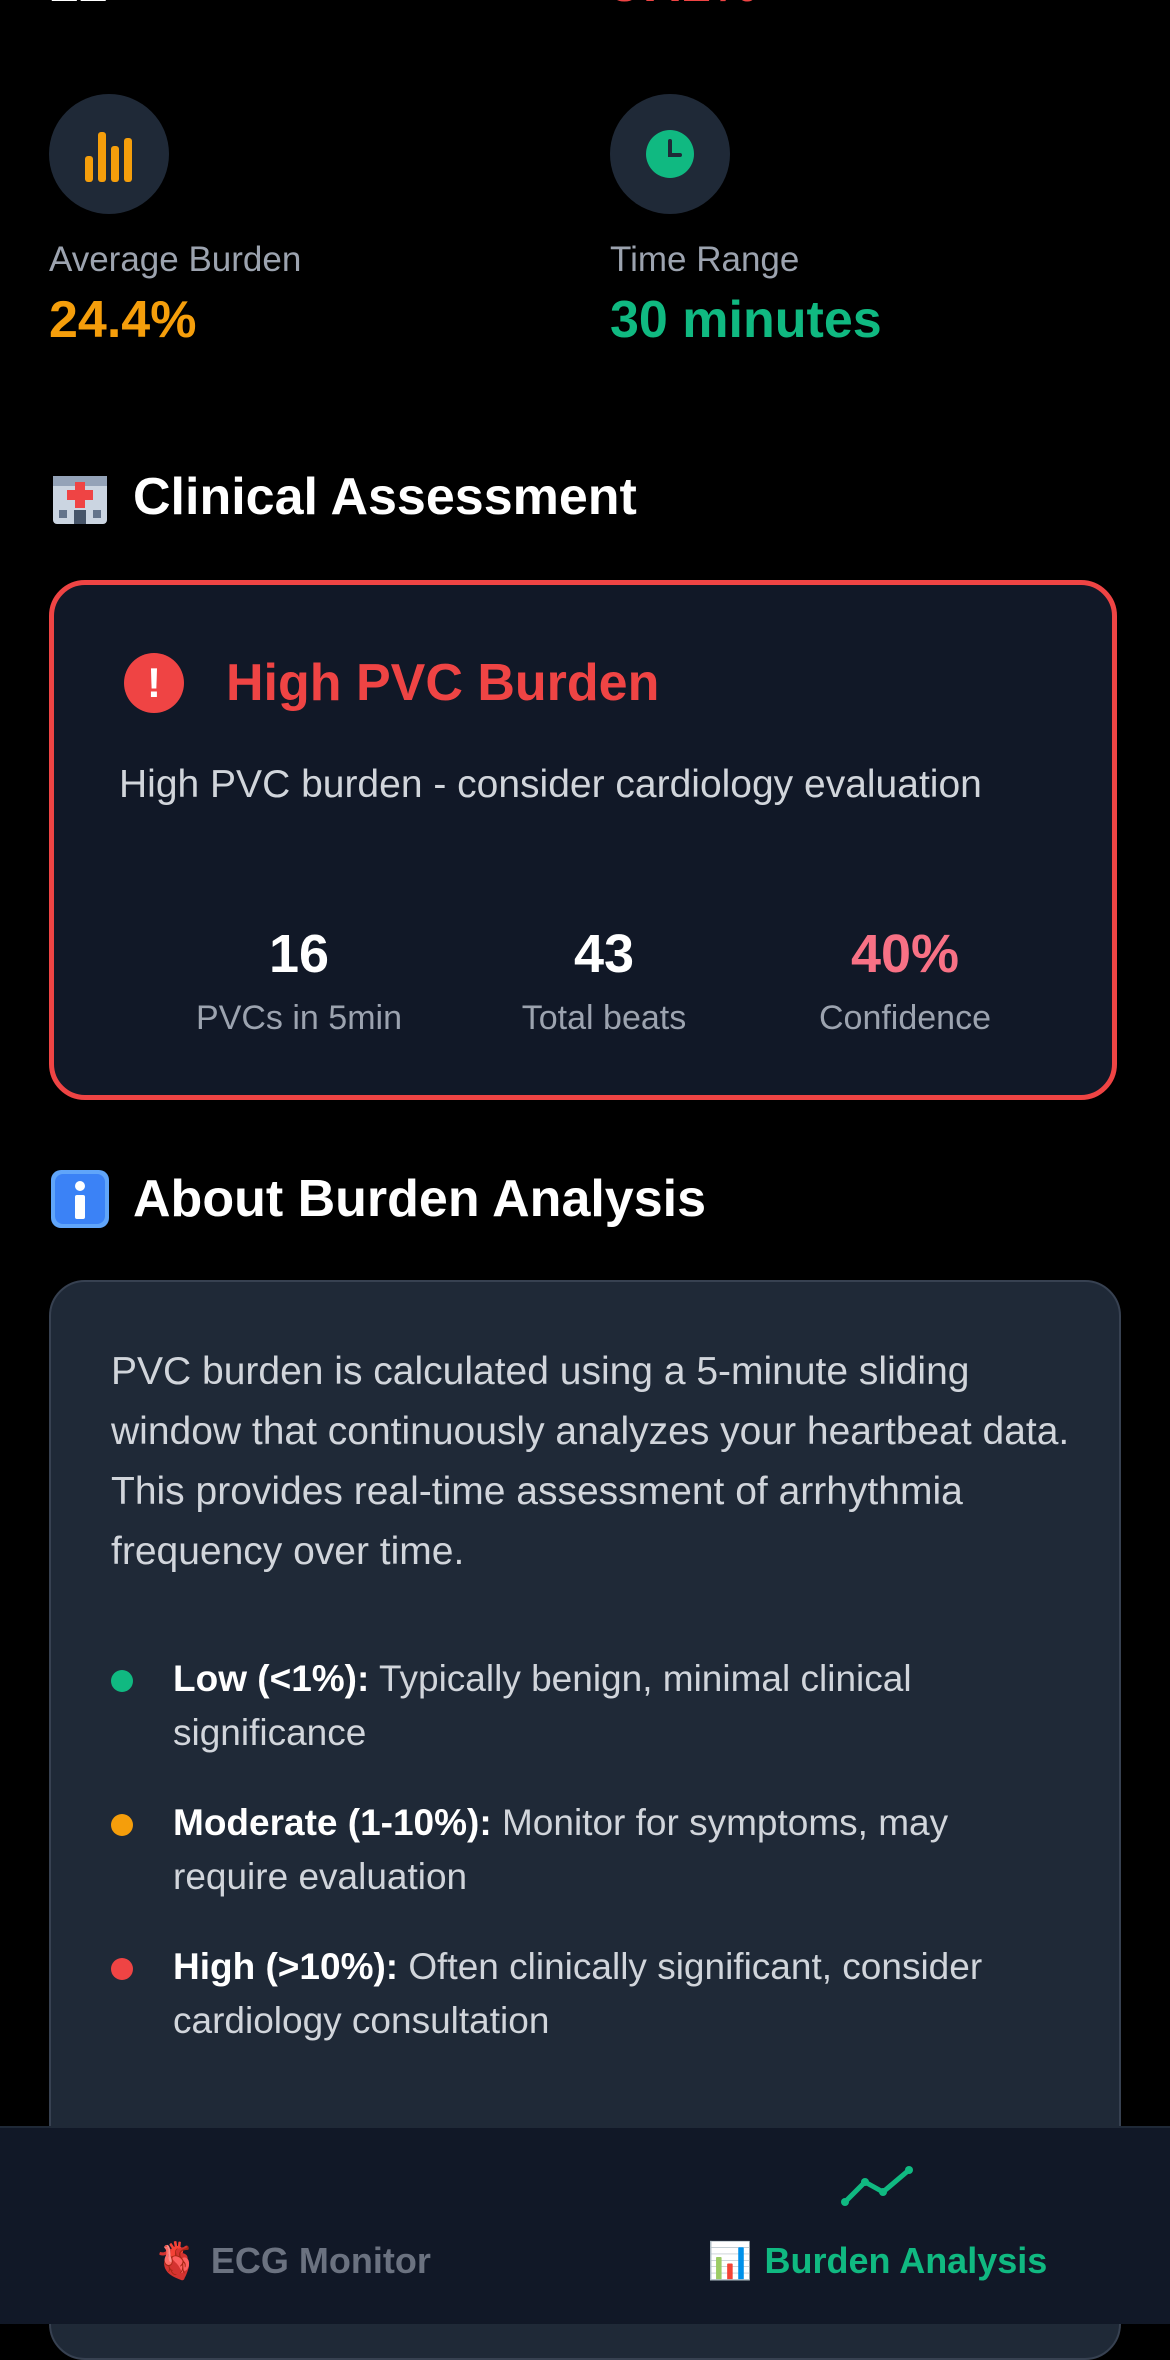 This screenshot has height=2360, width=1170. What do you see at coordinates (683, 7) in the screenshot?
I see `clipped-right-value: 37.2%` at bounding box center [683, 7].